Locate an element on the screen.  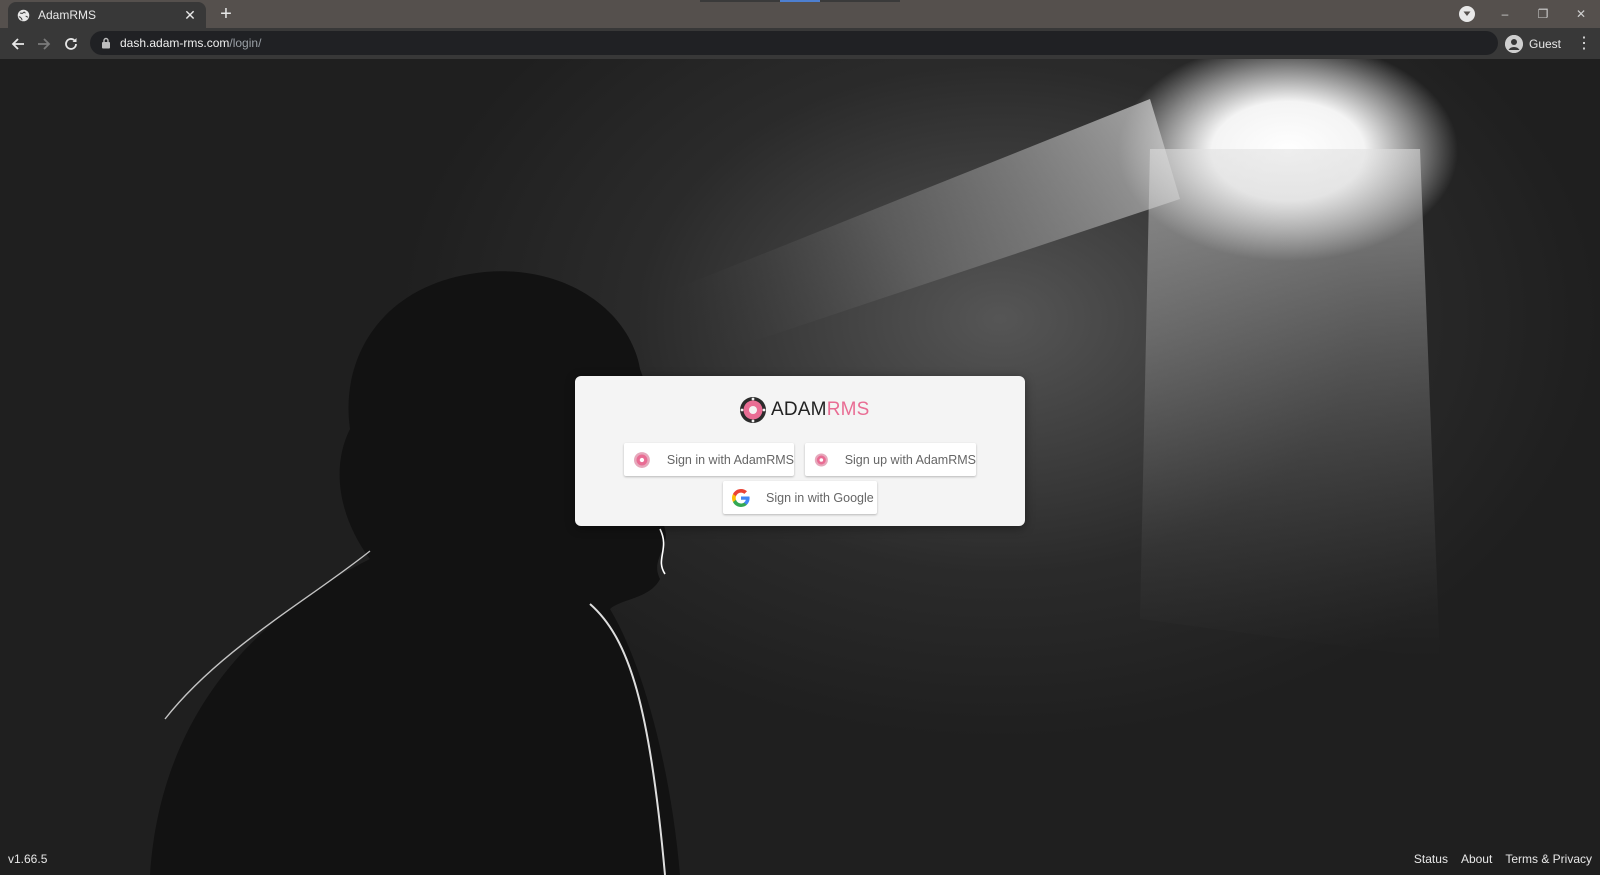
footer-links: Status About Terms & Privacy is located at coordinates (1496, 859).